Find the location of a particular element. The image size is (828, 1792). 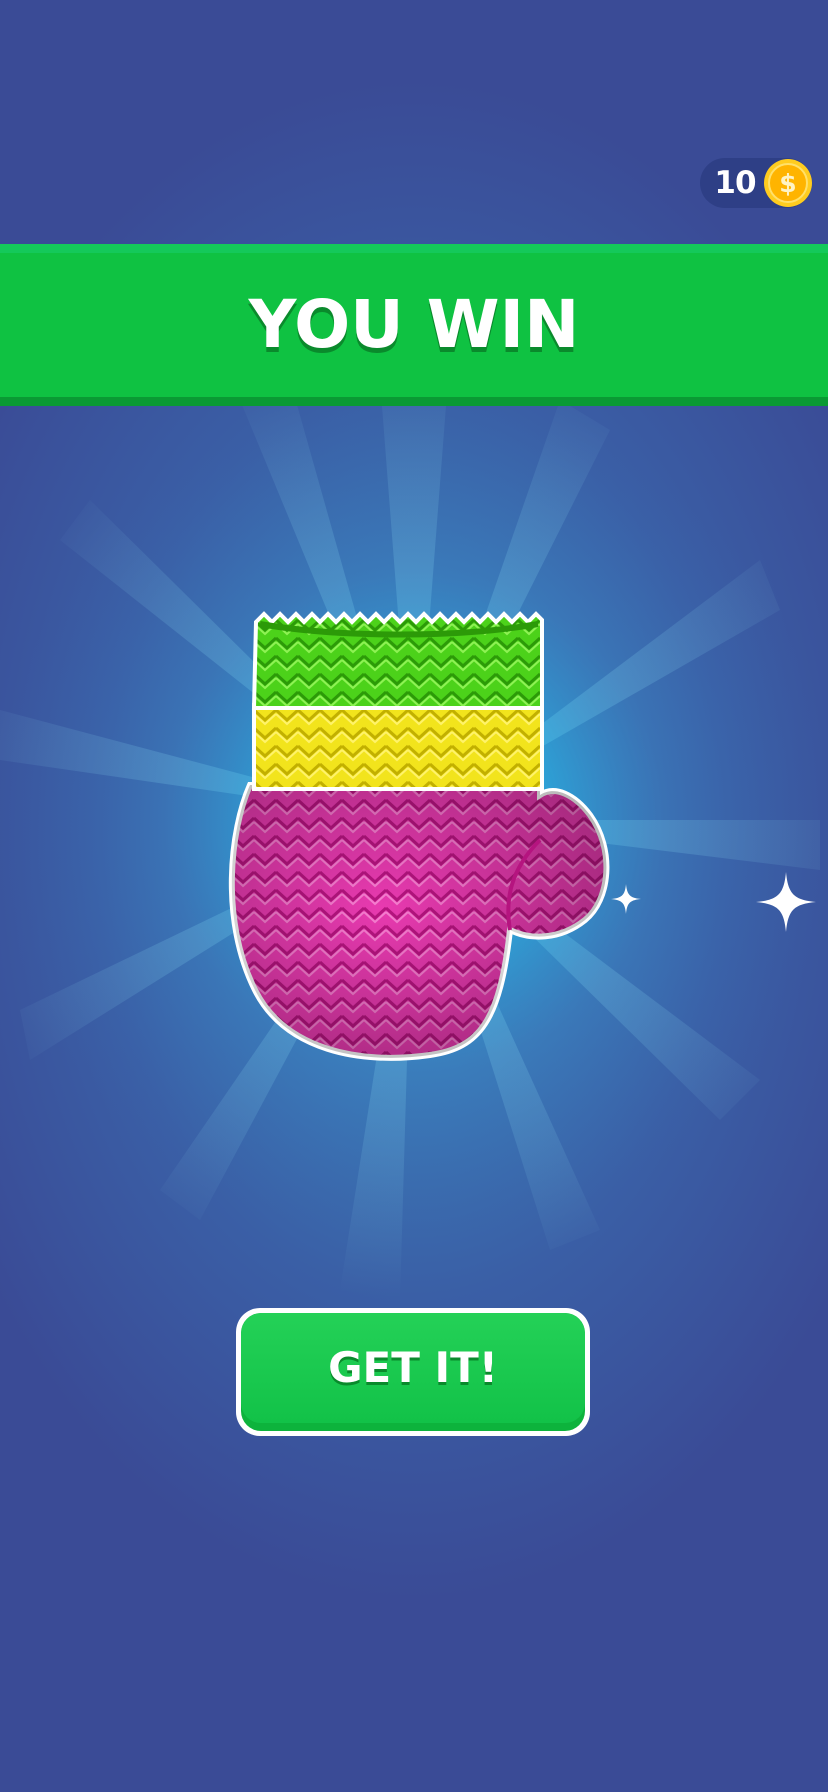

win-title: YOU WIN is located at coordinates (414, 324).